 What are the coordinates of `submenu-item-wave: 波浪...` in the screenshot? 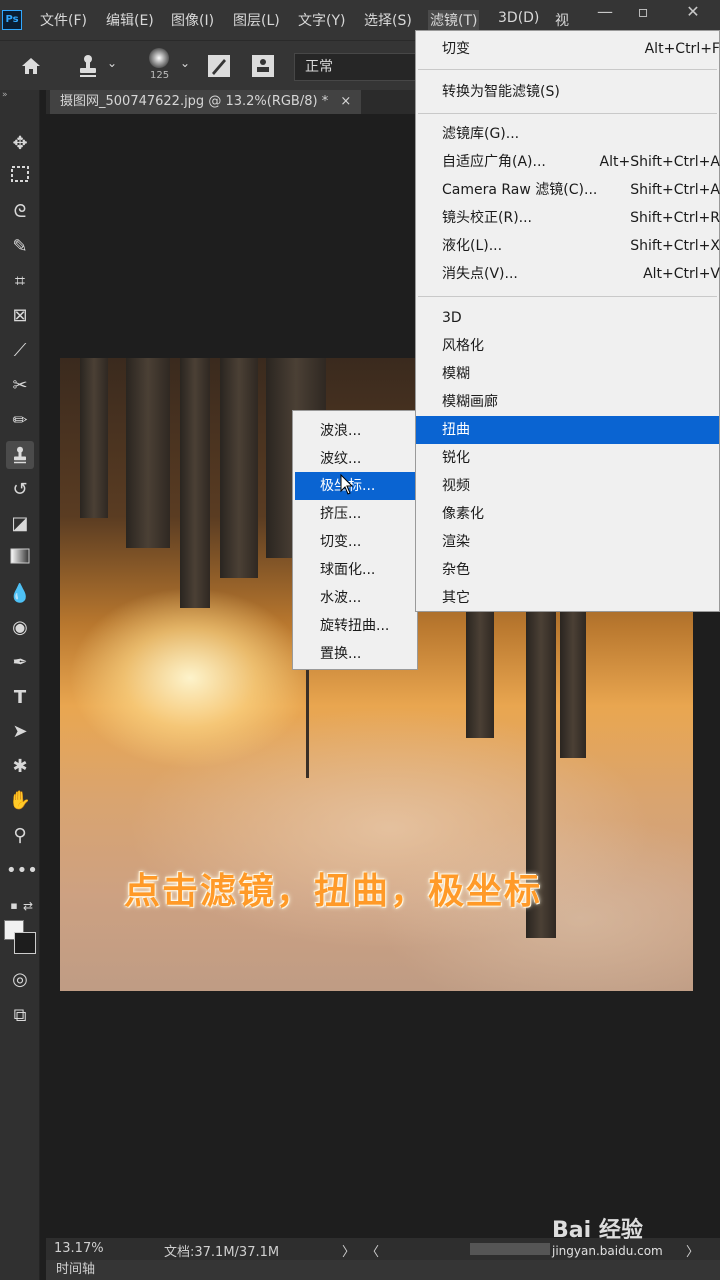 It's located at (355, 431).